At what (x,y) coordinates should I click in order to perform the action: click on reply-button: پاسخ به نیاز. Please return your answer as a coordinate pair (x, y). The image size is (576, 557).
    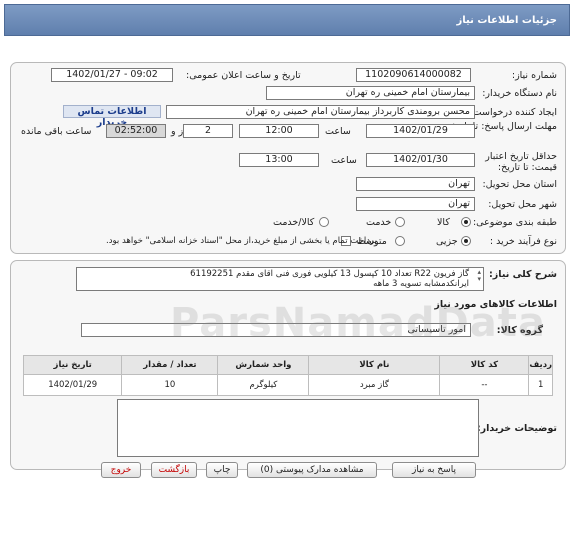
    Looking at the image, I should click on (434, 470).